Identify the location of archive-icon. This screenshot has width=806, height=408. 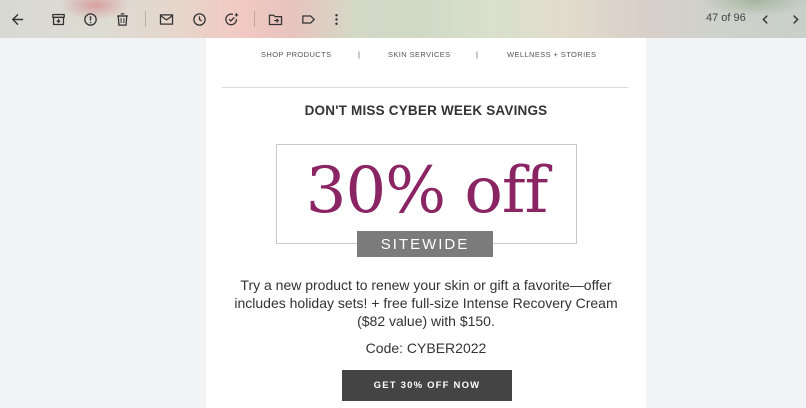
(58, 19).